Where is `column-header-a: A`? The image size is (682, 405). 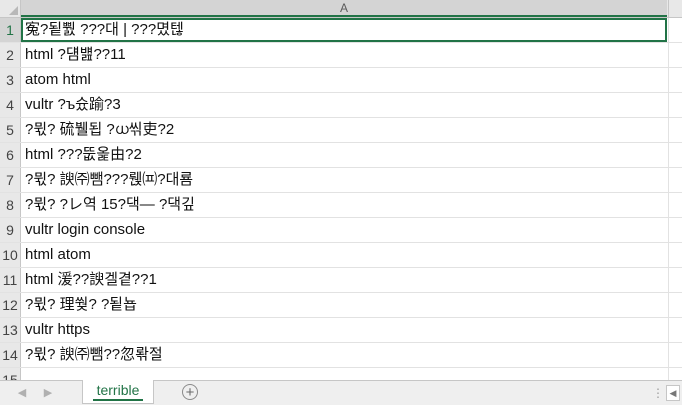
column-header-a: A is located at coordinates (344, 8).